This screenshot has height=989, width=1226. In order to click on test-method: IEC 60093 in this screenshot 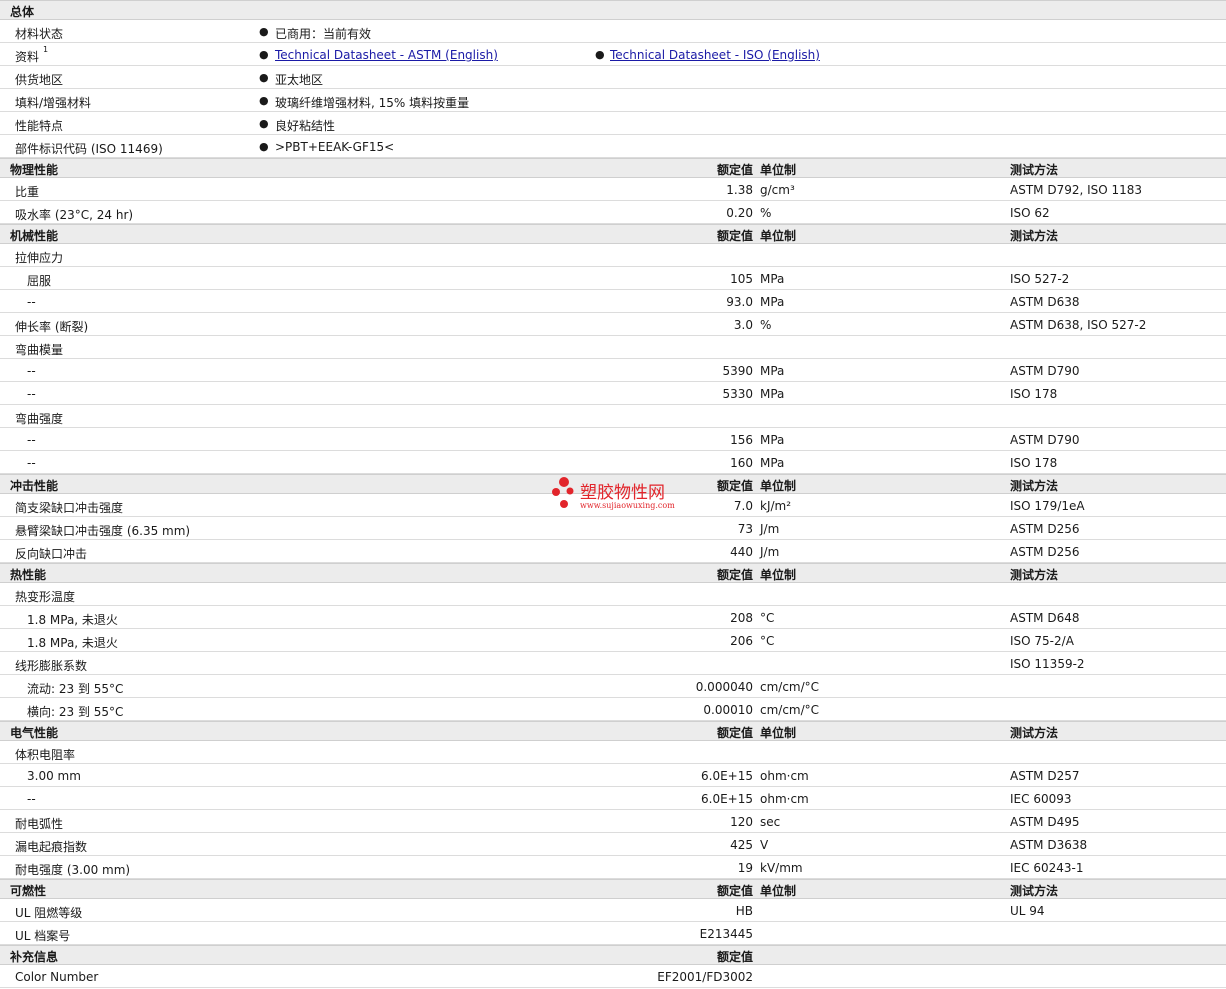, I will do `click(1041, 799)`.